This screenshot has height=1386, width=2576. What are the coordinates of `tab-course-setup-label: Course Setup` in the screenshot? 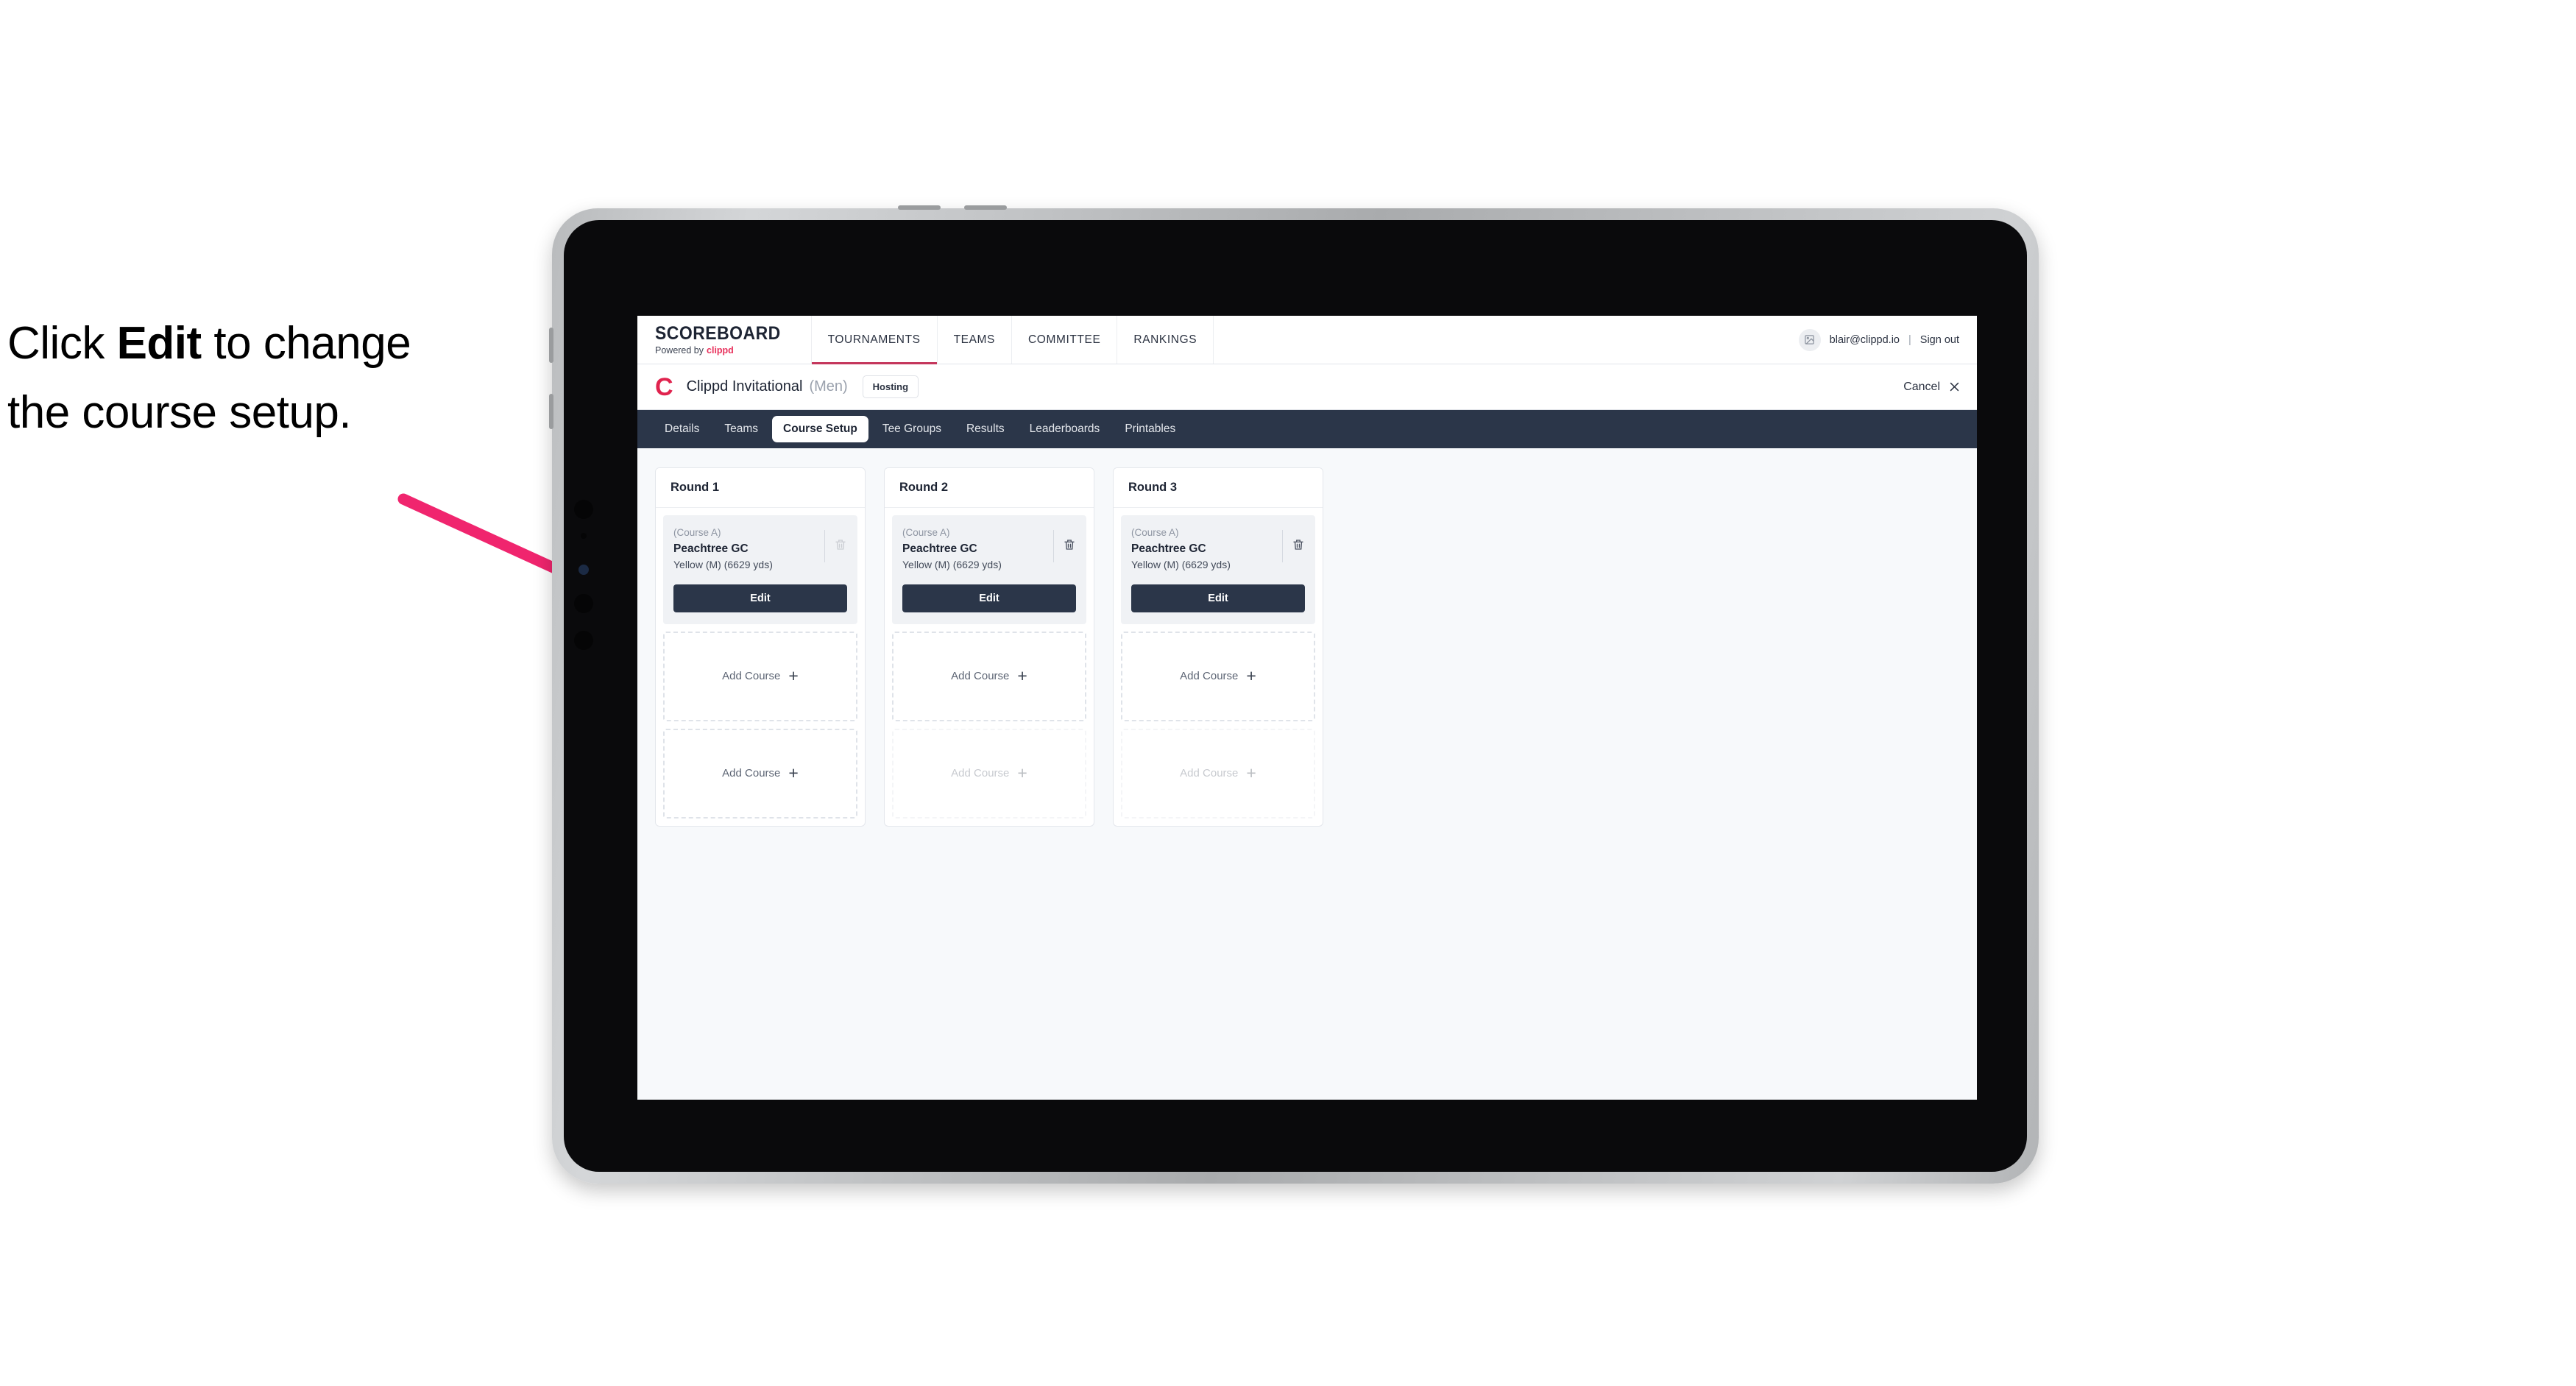 It's located at (820, 429).